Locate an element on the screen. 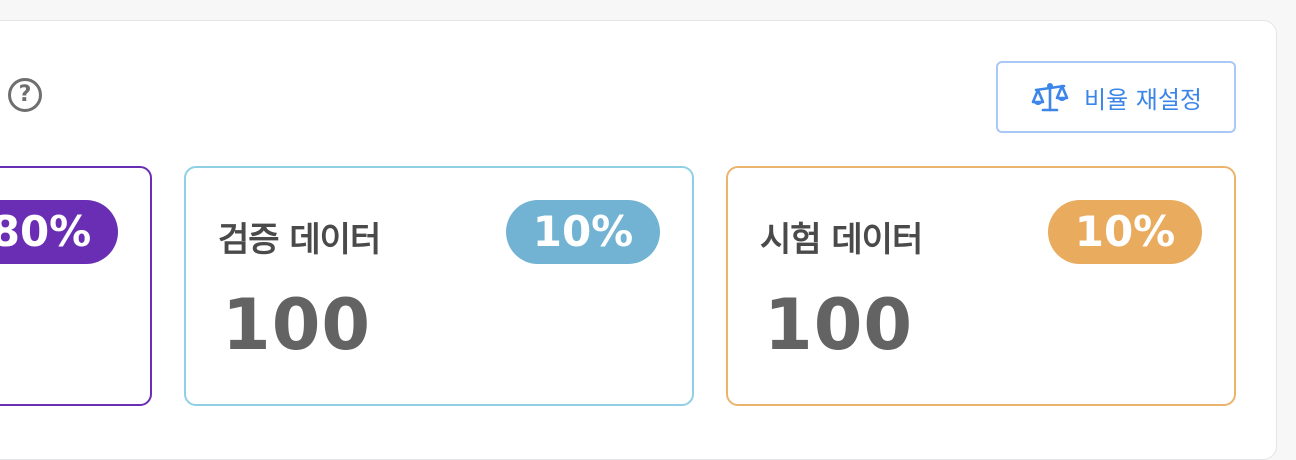  validation-count: 100 is located at coordinates (297, 325).